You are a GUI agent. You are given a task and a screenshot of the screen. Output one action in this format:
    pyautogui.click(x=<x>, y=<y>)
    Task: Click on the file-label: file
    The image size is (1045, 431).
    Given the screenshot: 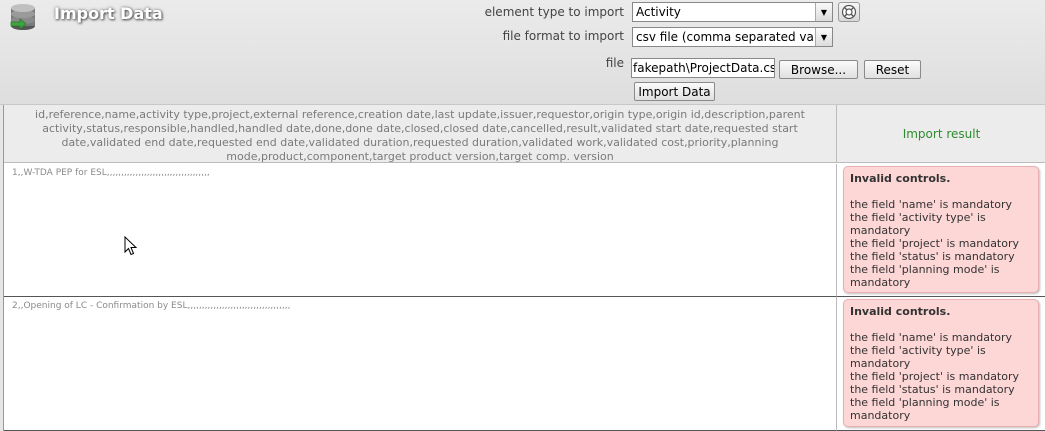 What is the action you would take?
    pyautogui.click(x=614, y=63)
    